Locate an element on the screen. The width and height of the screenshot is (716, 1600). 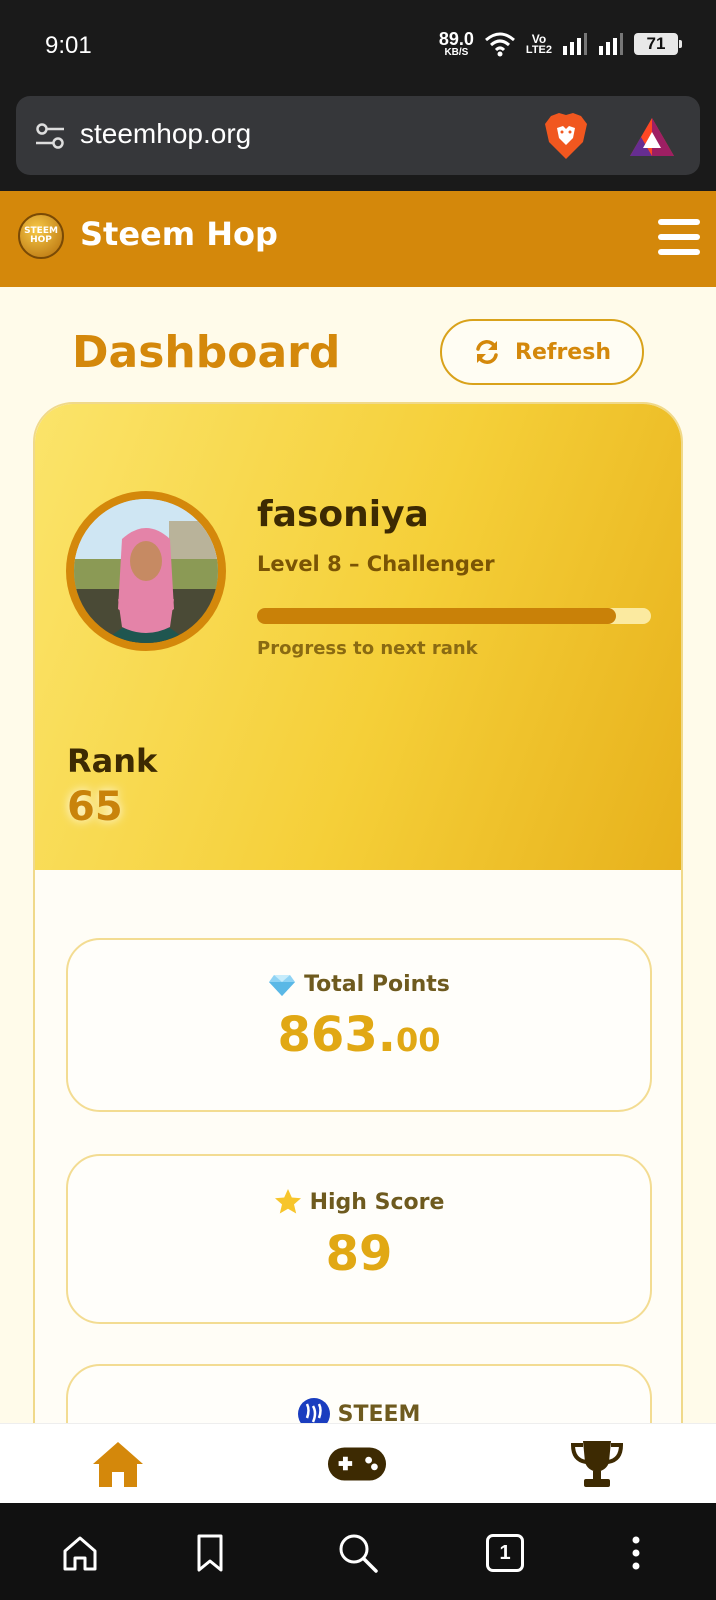
steem-label: STEEM is located at coordinates (379, 1412).